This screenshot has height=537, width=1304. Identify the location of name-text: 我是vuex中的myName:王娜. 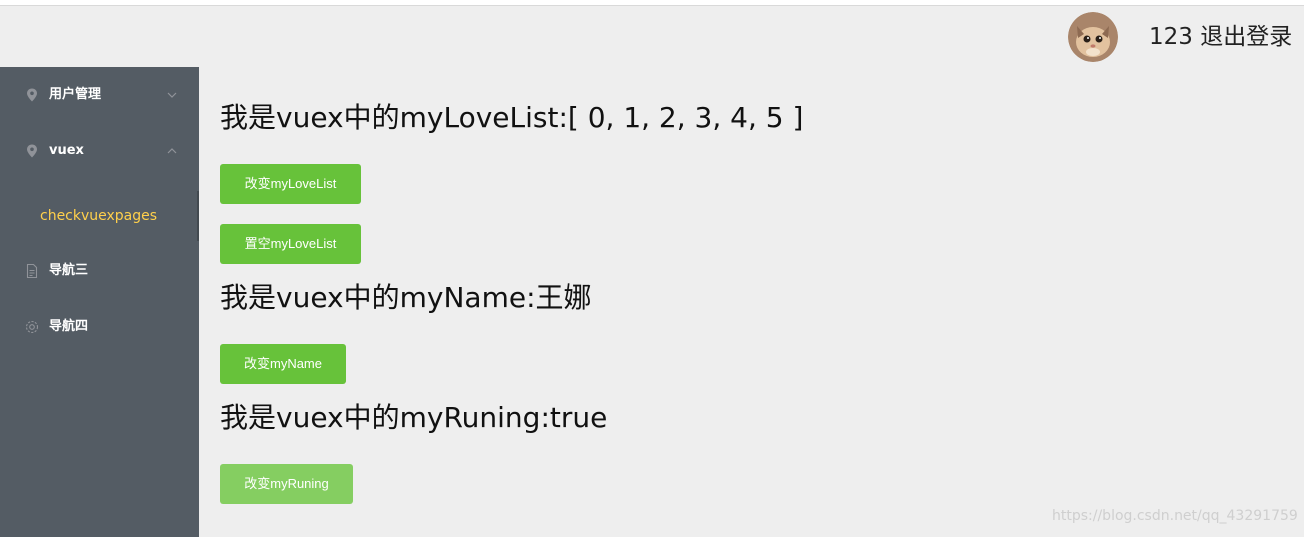
(406, 297).